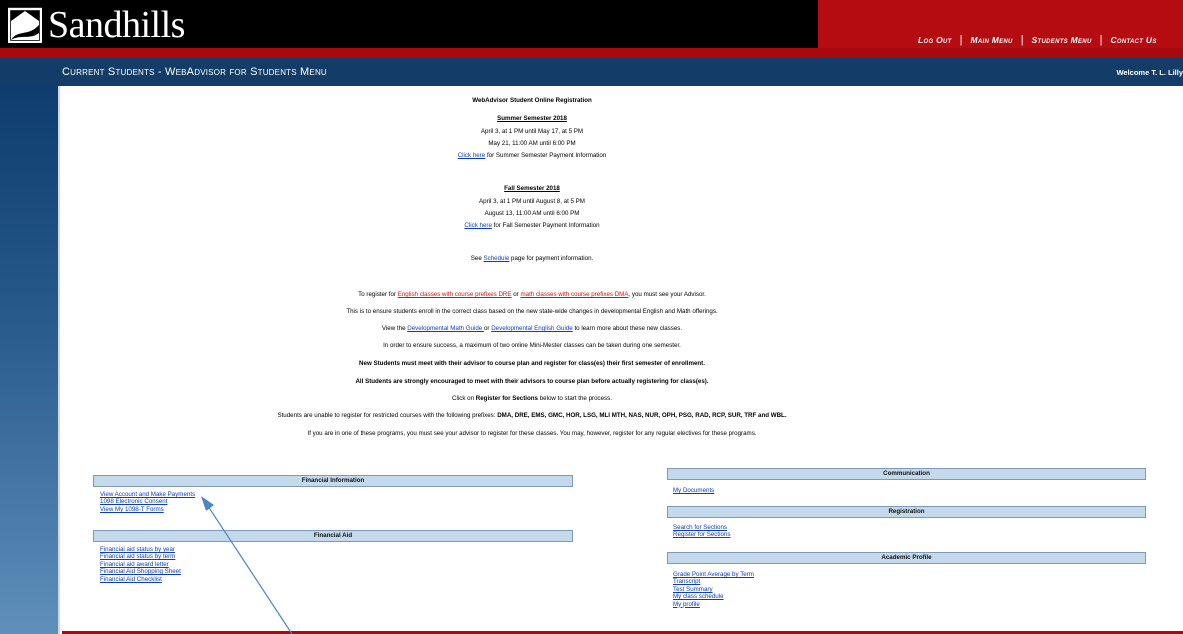 This screenshot has width=1183, height=634. I want to click on aid-status-year-link: Financial aid status by year, so click(140, 549).